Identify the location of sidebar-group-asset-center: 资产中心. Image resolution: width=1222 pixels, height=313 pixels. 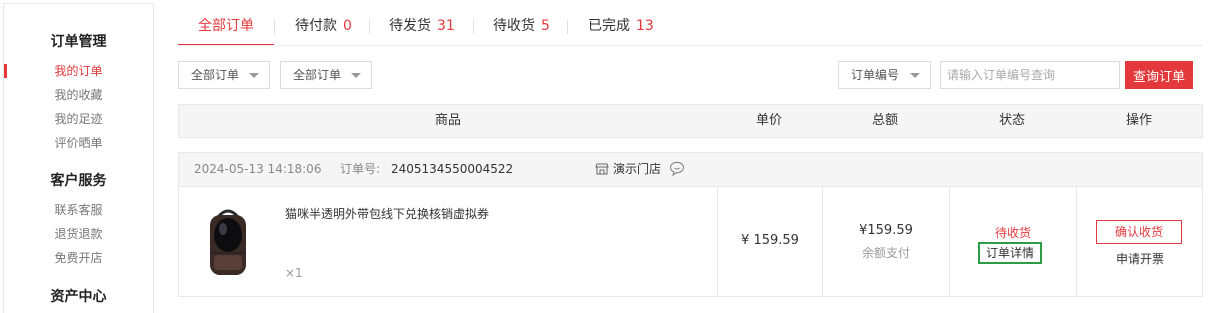
(78, 297).